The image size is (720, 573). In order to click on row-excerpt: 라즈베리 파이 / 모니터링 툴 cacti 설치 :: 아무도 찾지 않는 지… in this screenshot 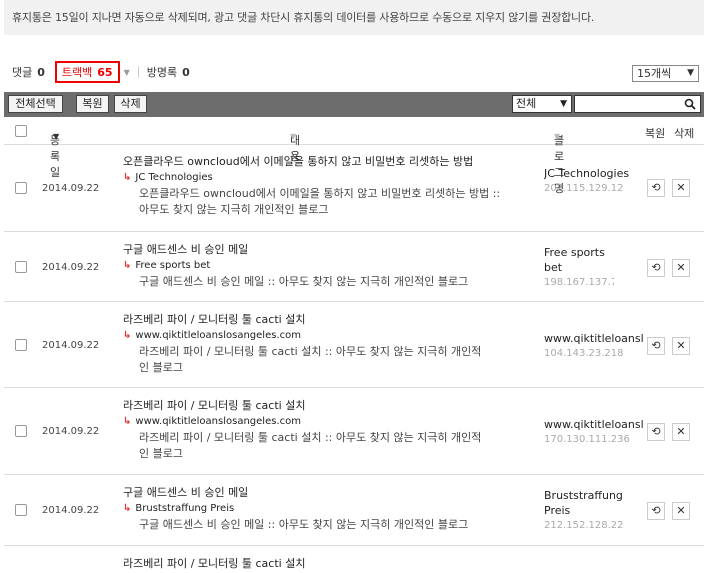, I will do `click(310, 359)`.